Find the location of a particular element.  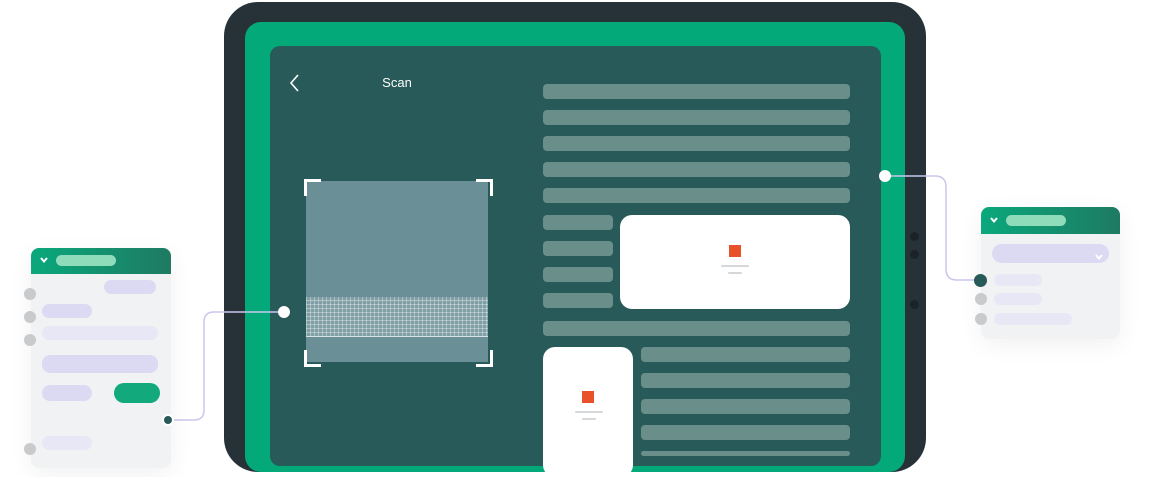

input-field is located at coordinates (100, 364).